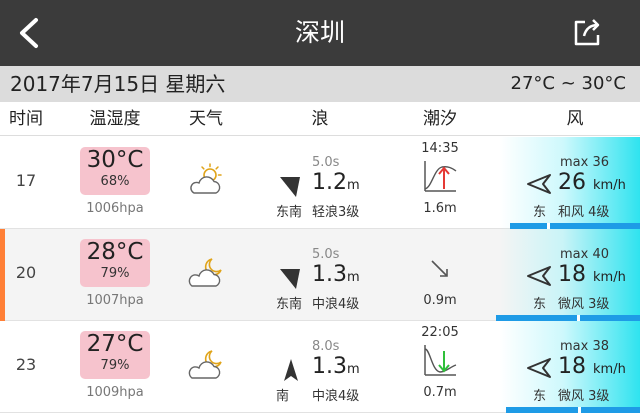  I want to click on sun-behind-cloud-icon, so click(206, 178).